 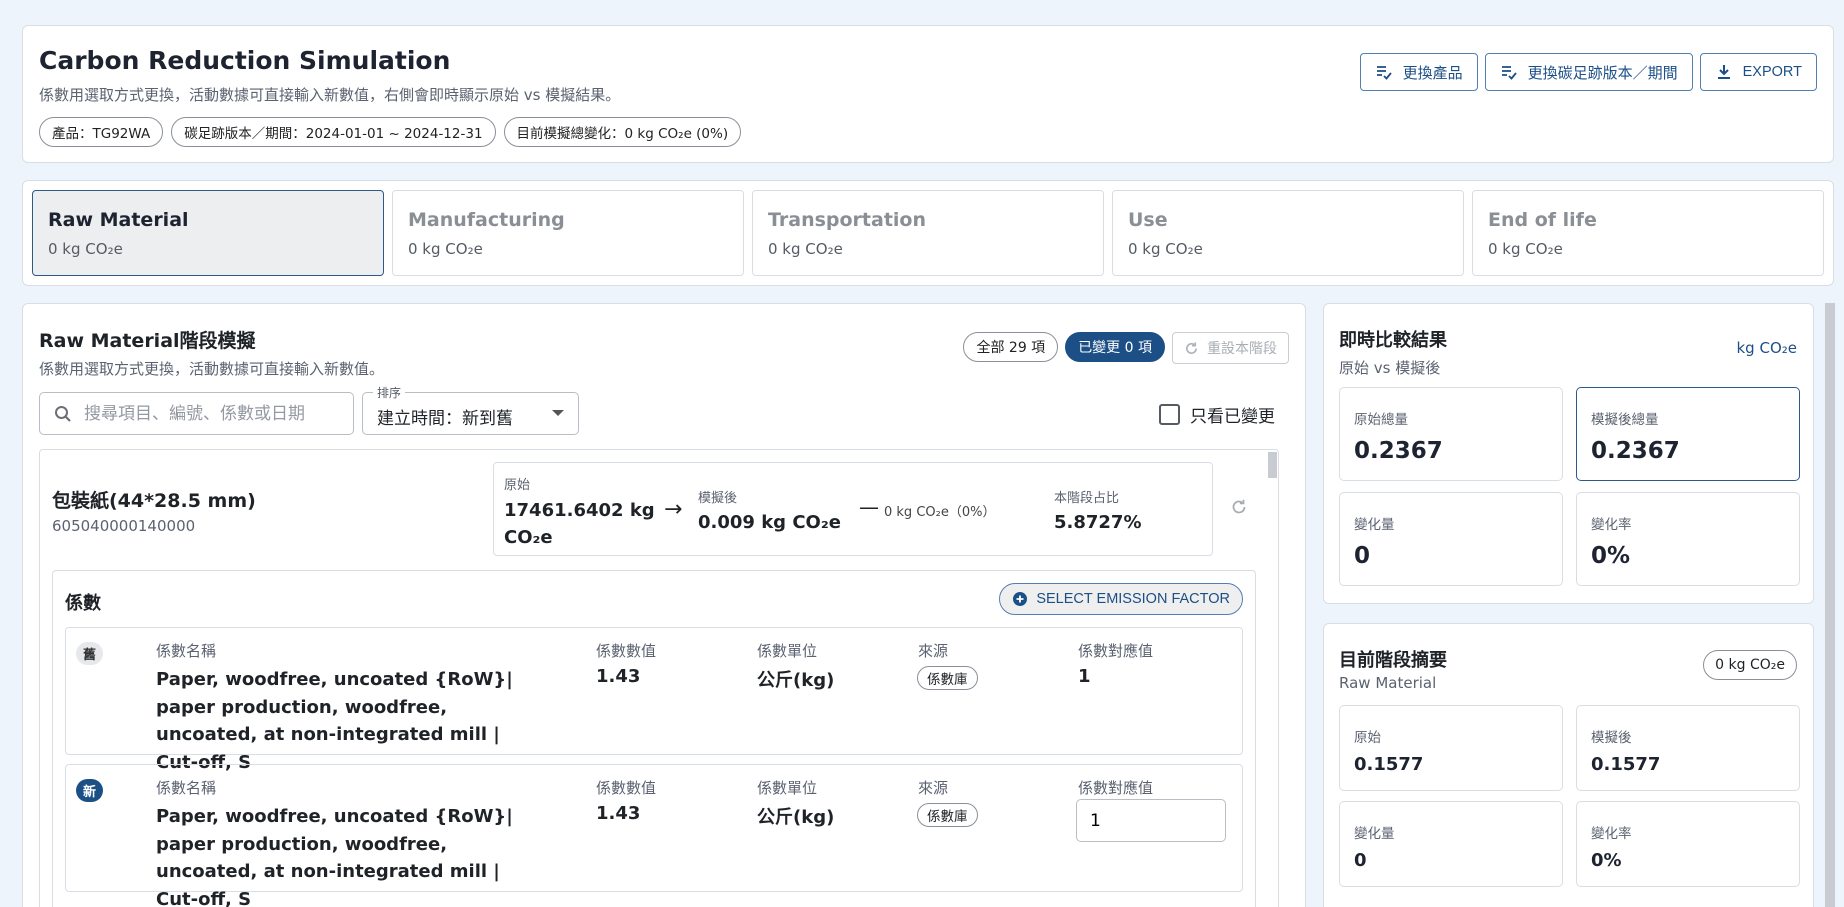 I want to click on total-change-chip: 目前模擬總變化：0 kg CO₂e (0%), so click(x=622, y=132).